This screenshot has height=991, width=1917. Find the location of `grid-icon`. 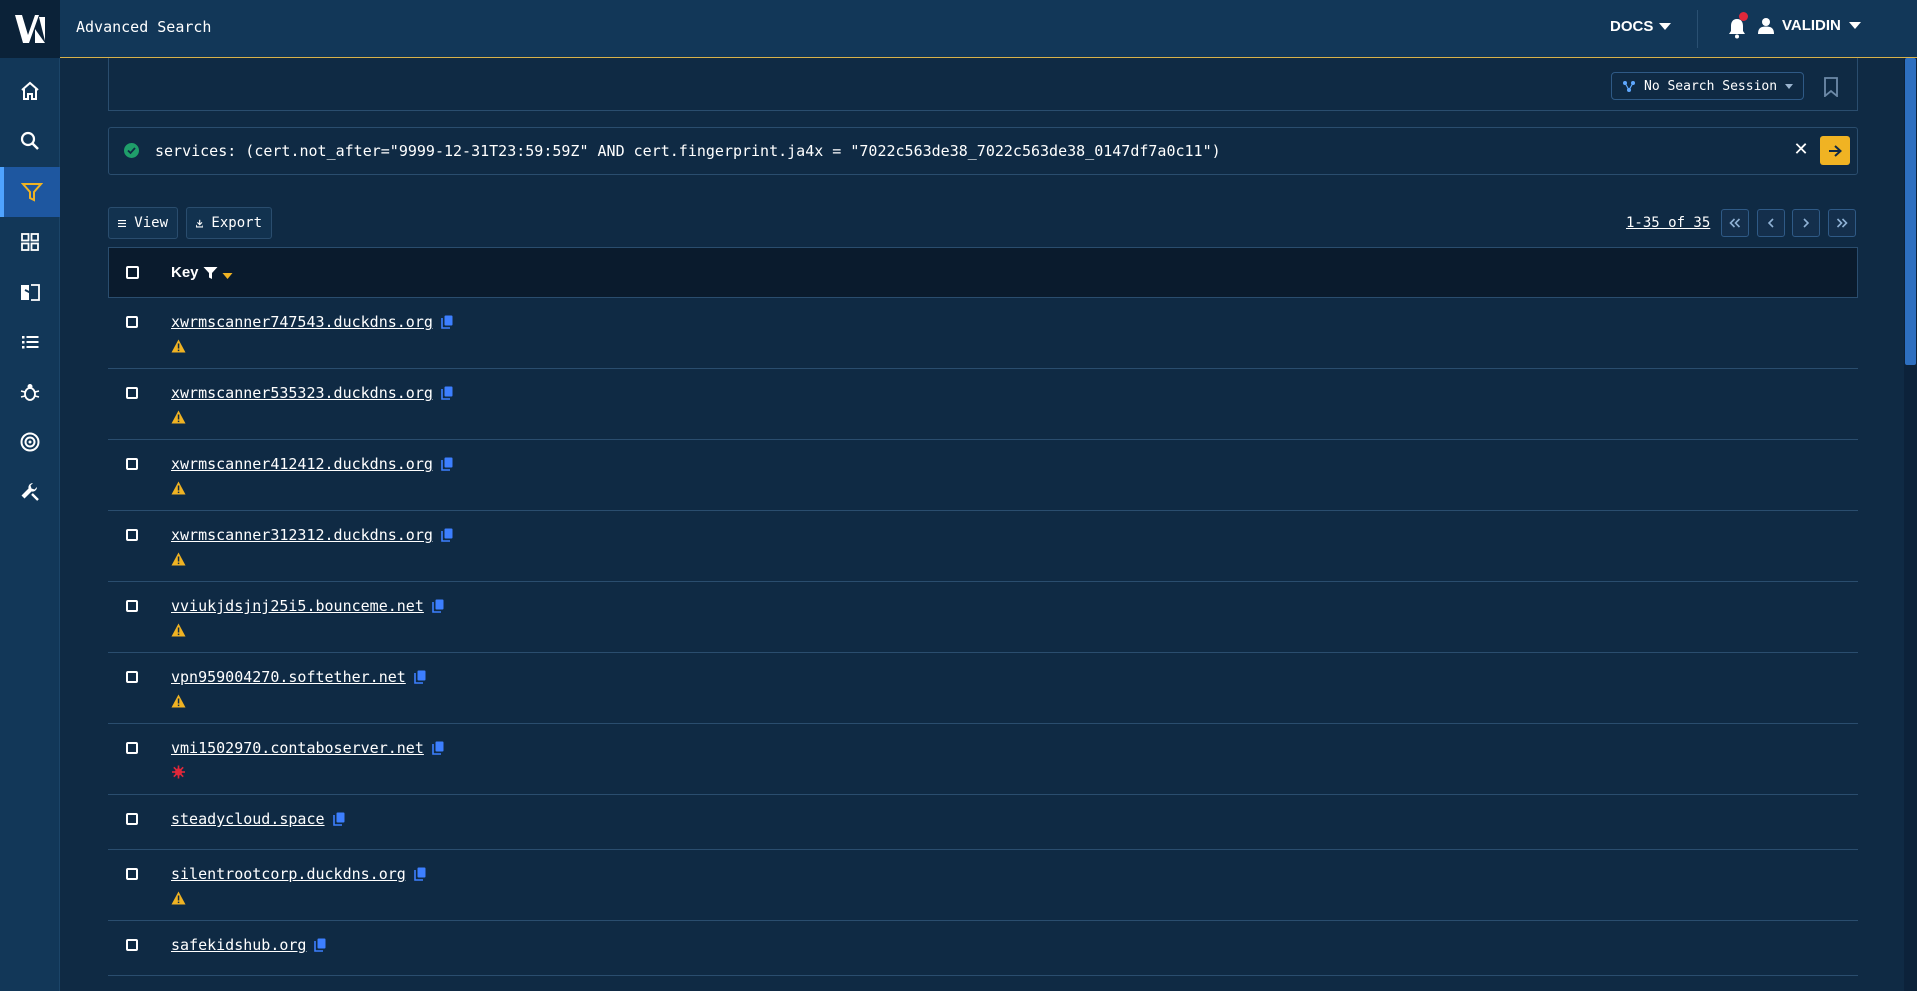

grid-icon is located at coordinates (30, 242).